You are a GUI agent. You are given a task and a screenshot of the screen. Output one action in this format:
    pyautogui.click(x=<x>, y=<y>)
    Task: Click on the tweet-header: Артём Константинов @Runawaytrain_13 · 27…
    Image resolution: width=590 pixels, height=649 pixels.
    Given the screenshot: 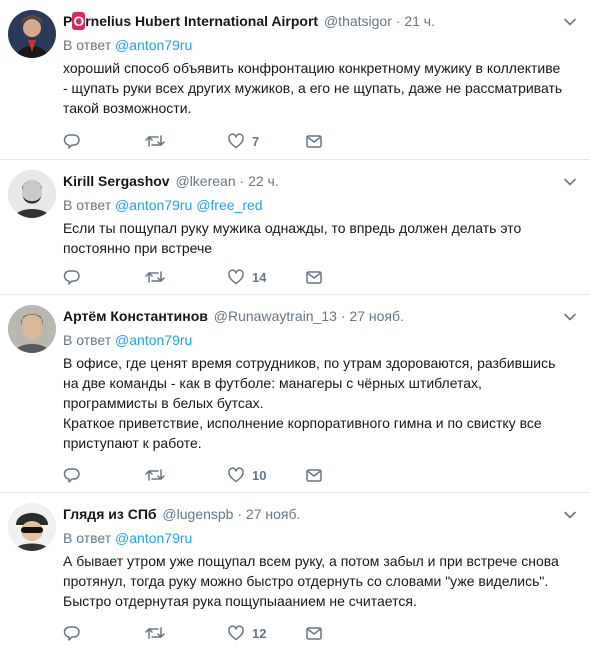 What is the action you would take?
    pyautogui.click(x=233, y=316)
    